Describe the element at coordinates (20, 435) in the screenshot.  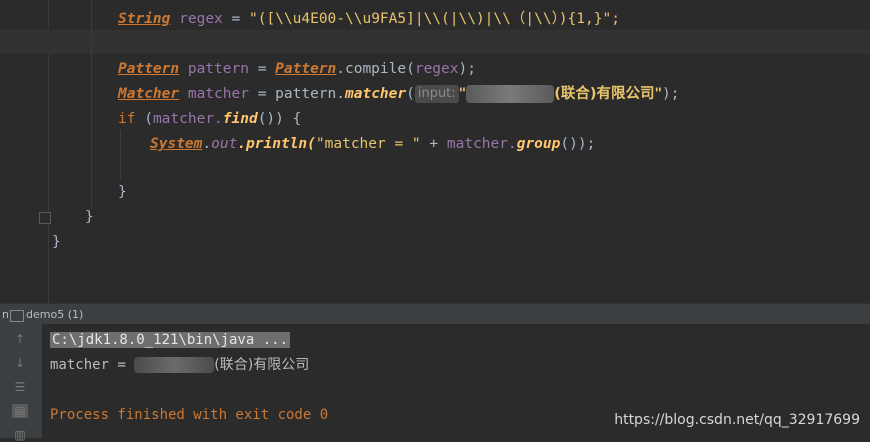
I see `print-icon: ▥` at that location.